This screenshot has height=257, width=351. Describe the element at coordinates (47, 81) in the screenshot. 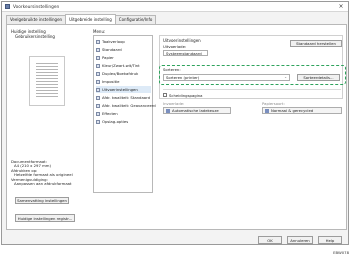

I see `page-preview` at that location.